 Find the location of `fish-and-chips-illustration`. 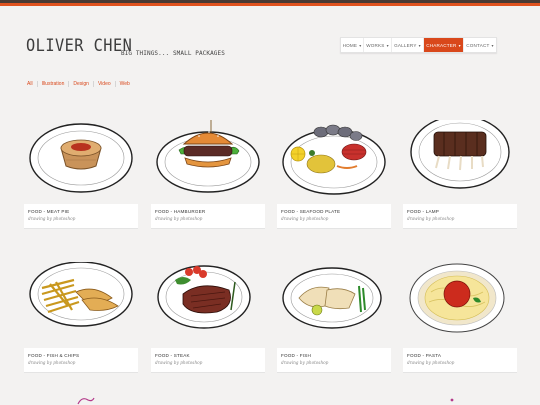

fish-and-chips-illustration is located at coordinates (81, 303).